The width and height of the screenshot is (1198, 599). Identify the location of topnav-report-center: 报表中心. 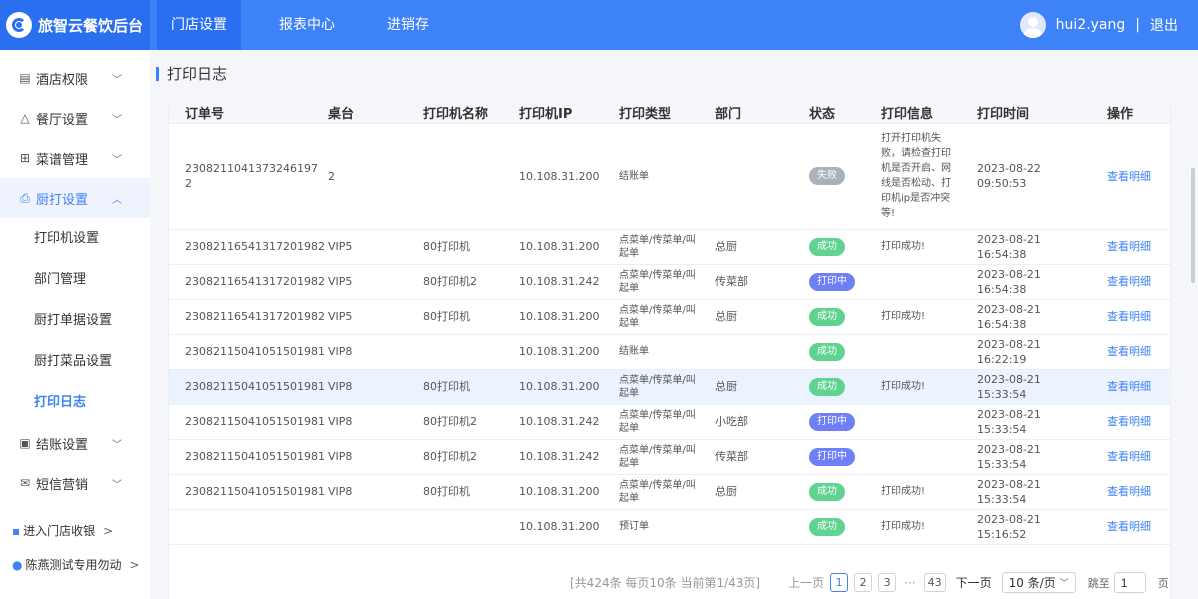
(307, 25).